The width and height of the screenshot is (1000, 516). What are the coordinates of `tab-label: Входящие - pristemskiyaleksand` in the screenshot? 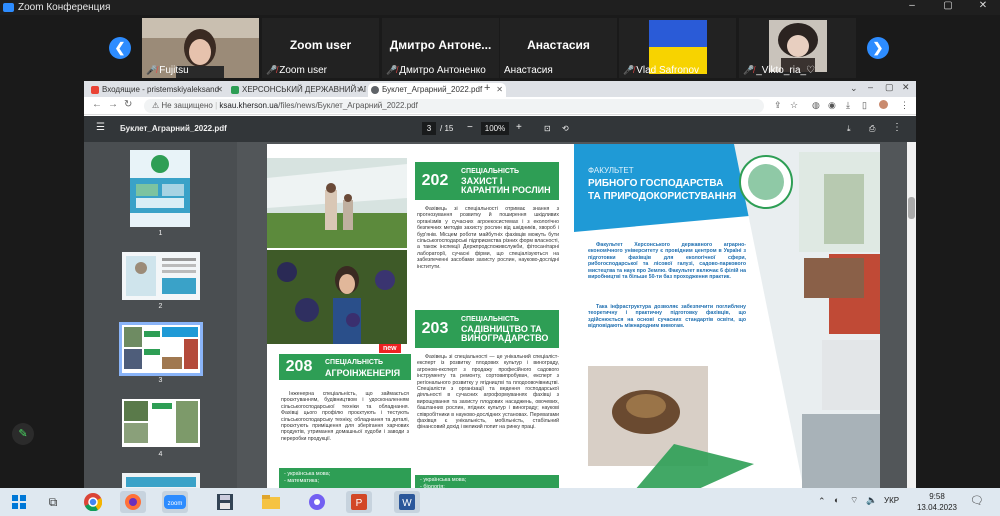 It's located at (161, 89).